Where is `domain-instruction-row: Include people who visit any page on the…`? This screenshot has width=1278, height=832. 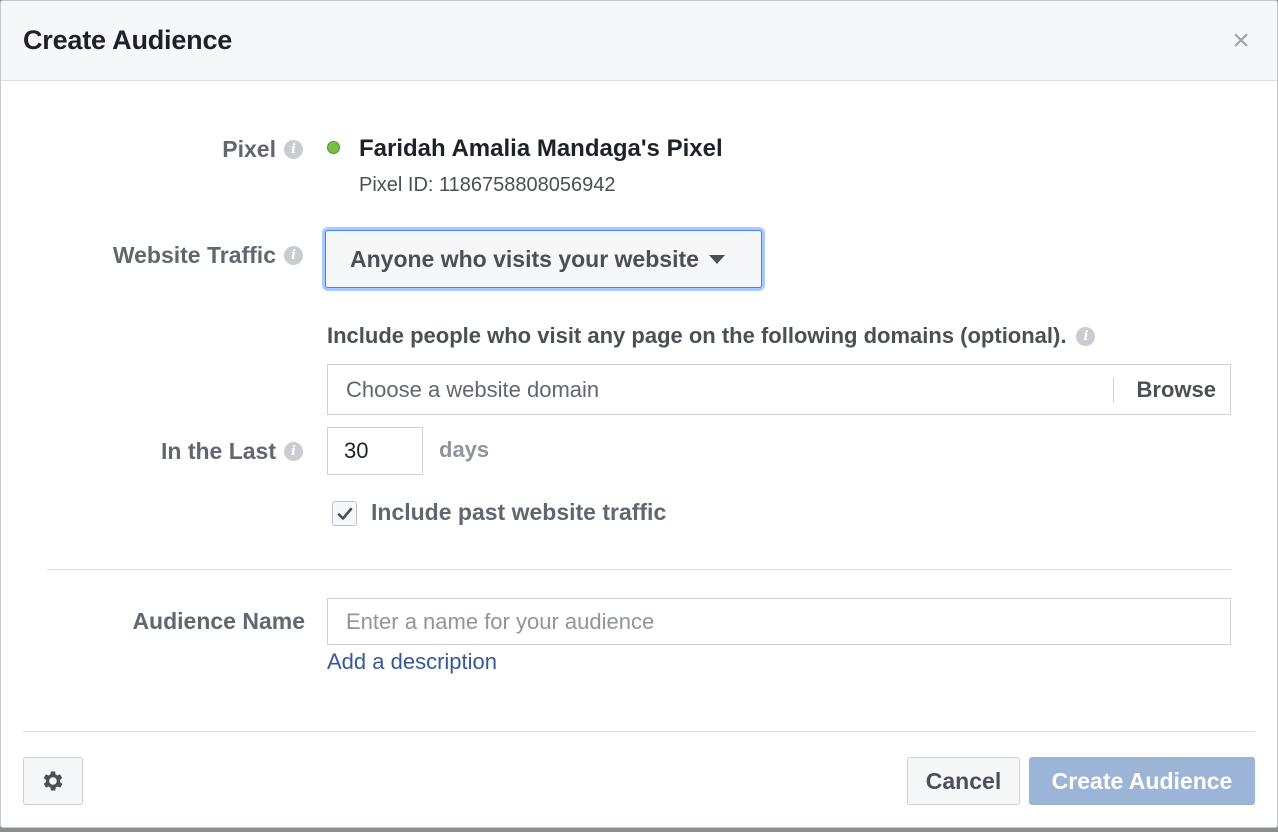 domain-instruction-row: Include people who visit any page on the… is located at coordinates (711, 336).